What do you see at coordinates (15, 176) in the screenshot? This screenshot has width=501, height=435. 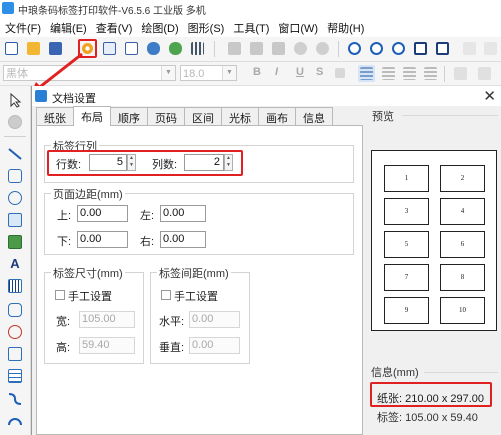 I see `rectangle-tool-icon` at bounding box center [15, 176].